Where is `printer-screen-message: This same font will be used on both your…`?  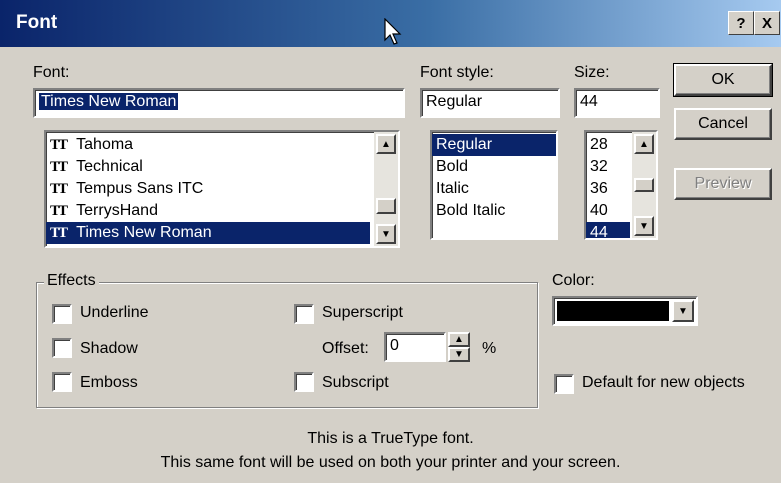 printer-screen-message: This same font will be used on both your… is located at coordinates (390, 462).